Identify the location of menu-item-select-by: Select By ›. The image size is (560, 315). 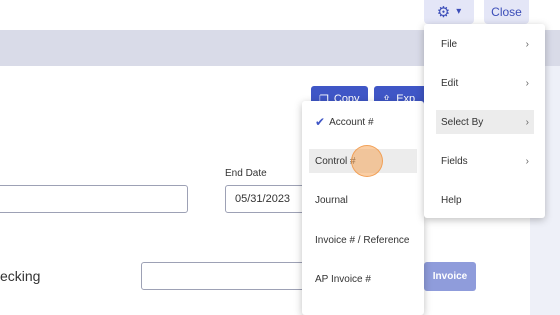
(485, 122).